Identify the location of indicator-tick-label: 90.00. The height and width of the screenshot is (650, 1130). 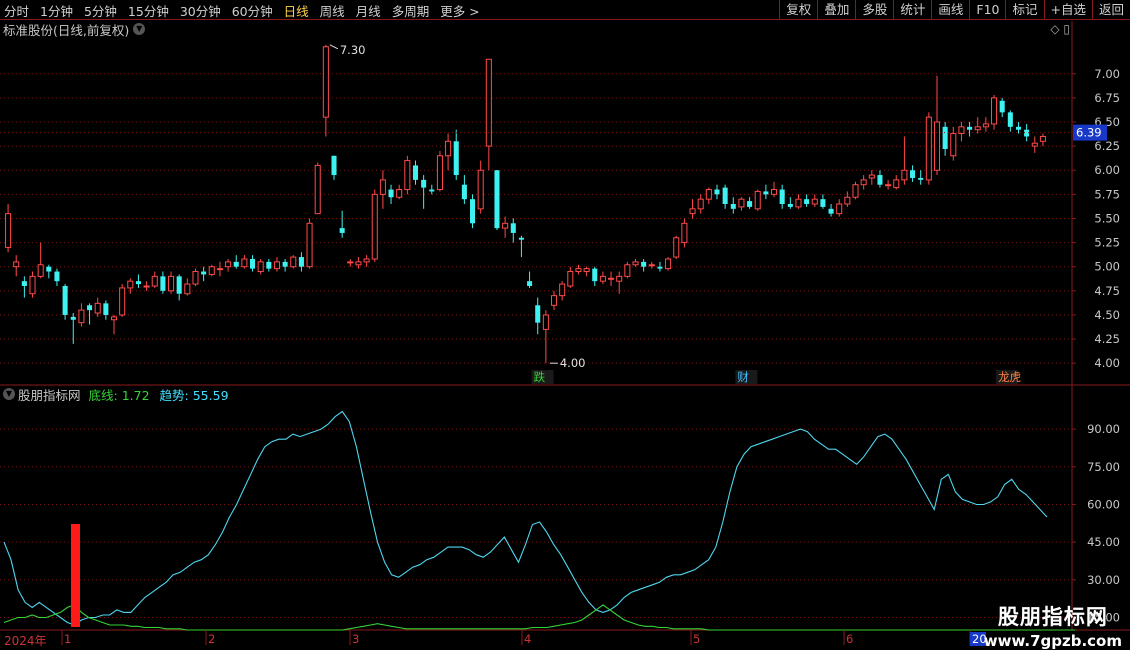
(1103, 429).